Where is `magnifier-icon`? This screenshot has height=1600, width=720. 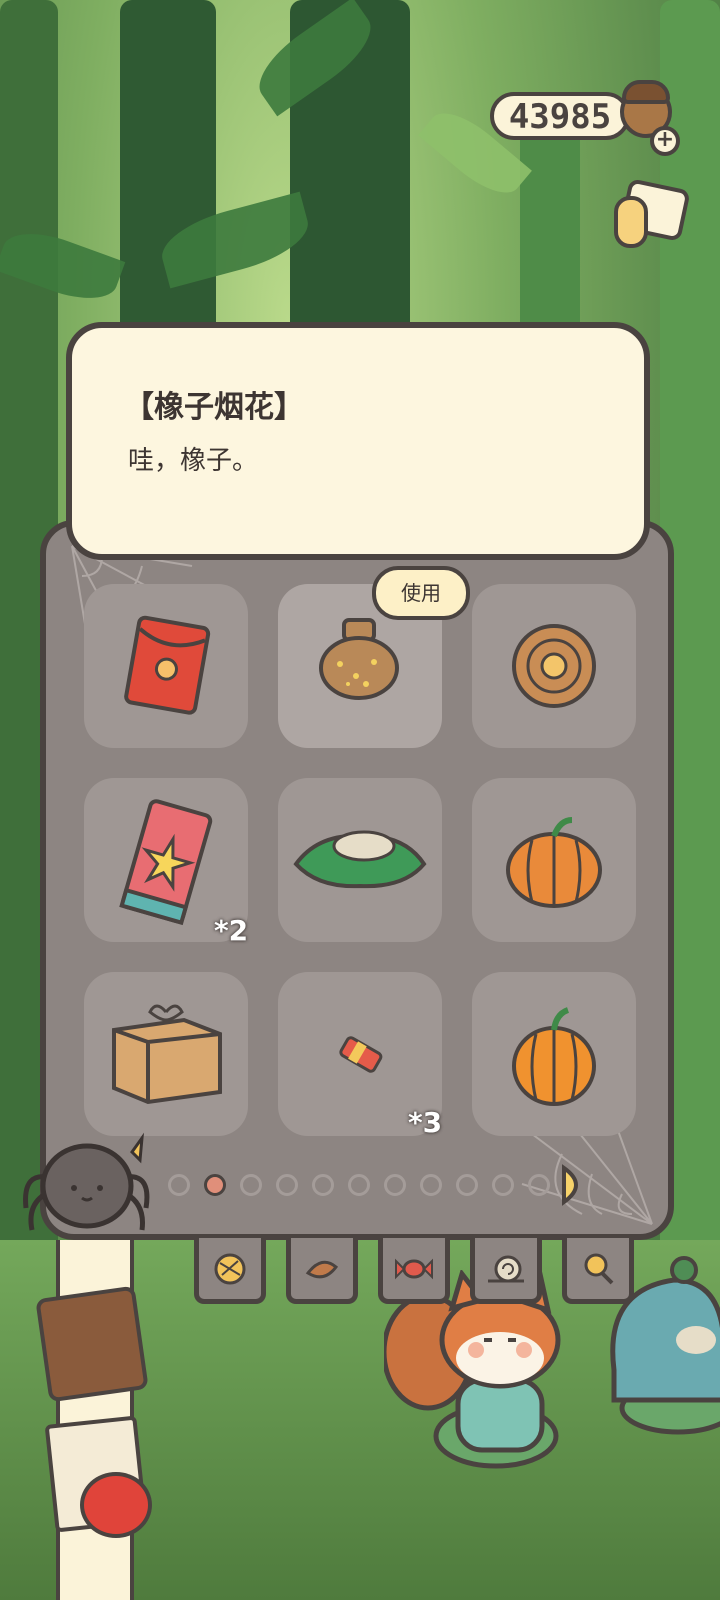 magnifier-icon is located at coordinates (599, 1268).